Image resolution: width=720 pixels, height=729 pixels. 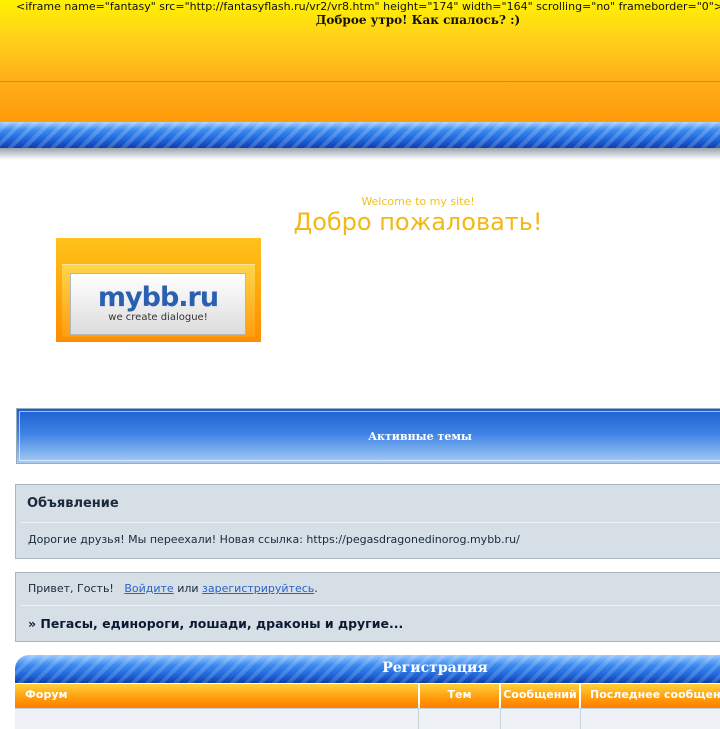 I want to click on register-link: зарегистрируйтесь, so click(x=258, y=588).